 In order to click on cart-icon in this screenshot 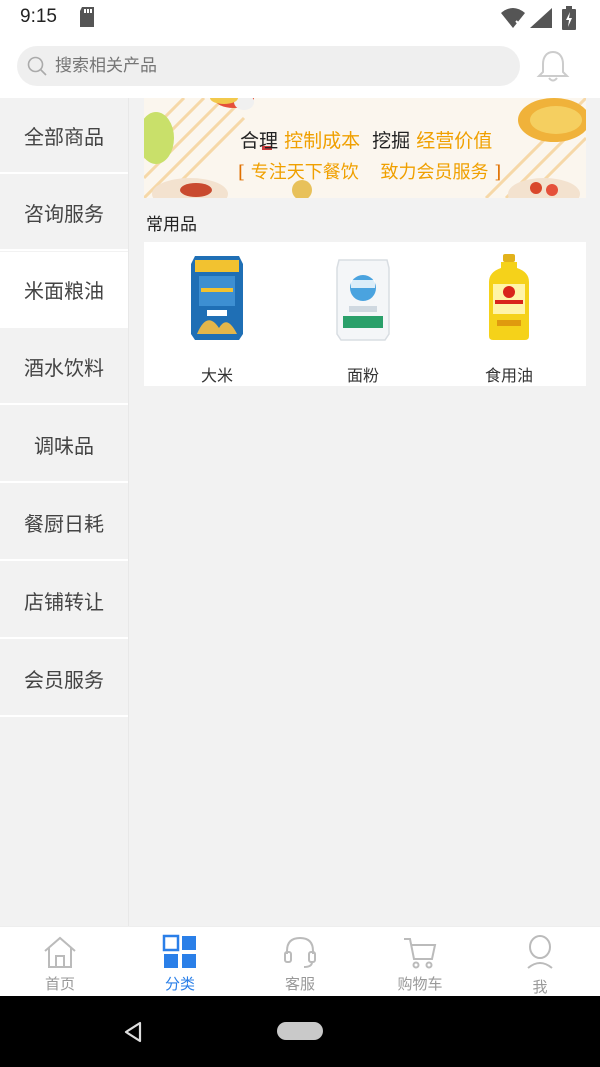, I will do `click(420, 953)`.